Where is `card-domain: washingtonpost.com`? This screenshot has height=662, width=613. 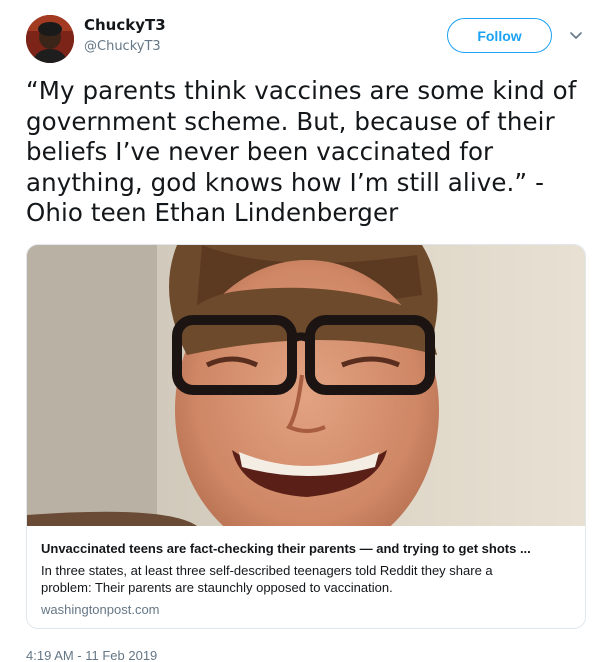
card-domain: washingtonpost.com is located at coordinates (307, 609).